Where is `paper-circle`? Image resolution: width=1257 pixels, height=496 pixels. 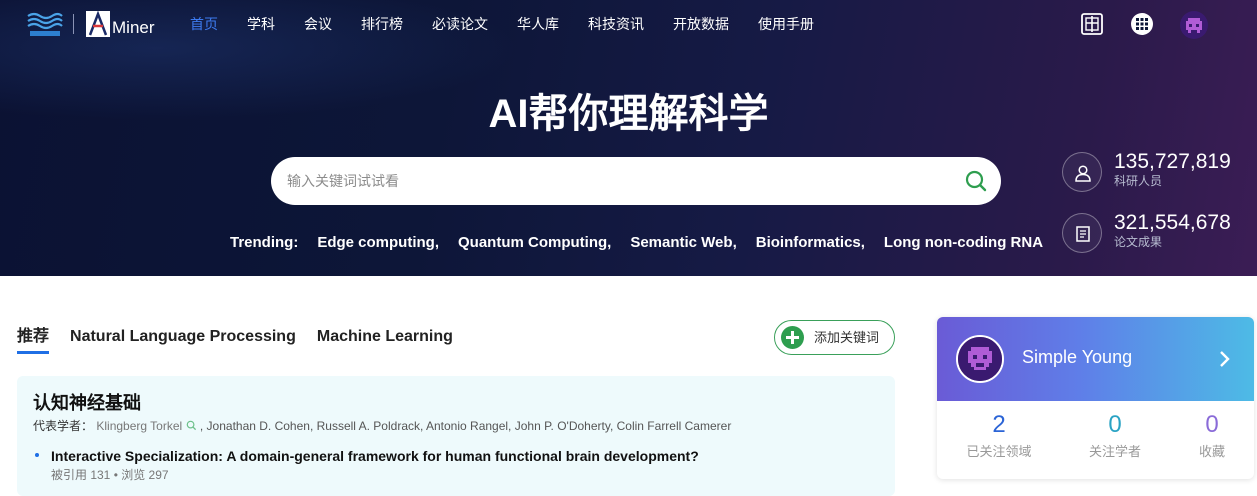
paper-circle is located at coordinates (1082, 233).